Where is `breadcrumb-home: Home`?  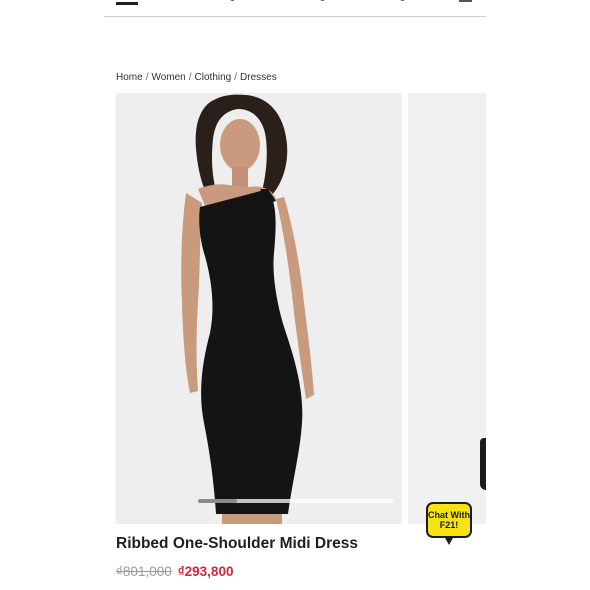
breadcrumb-home: Home is located at coordinates (129, 77).